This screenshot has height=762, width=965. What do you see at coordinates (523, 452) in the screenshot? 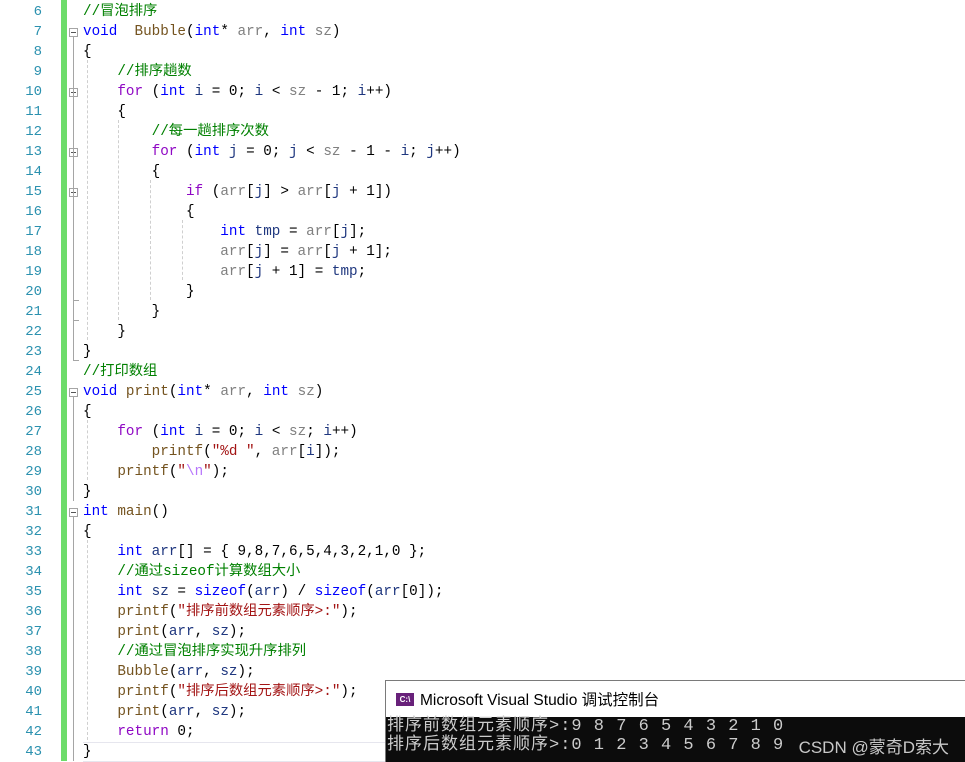
I see `code-line: printf("%d ", arr[i]);` at bounding box center [523, 452].